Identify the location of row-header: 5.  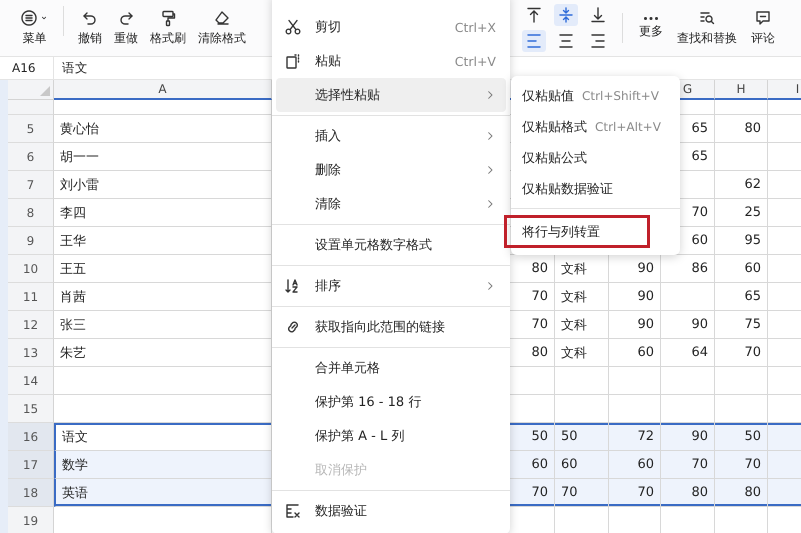
(31, 129).